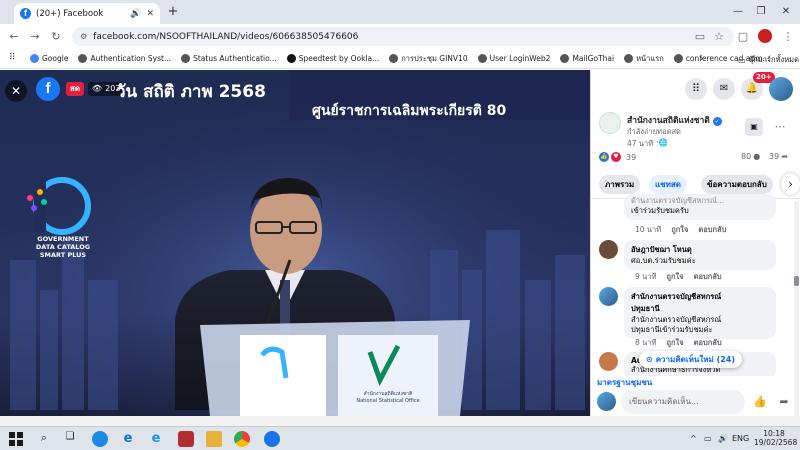 The image size is (800, 450). What do you see at coordinates (610, 123) in the screenshot?
I see `page-avatar` at bounding box center [610, 123].